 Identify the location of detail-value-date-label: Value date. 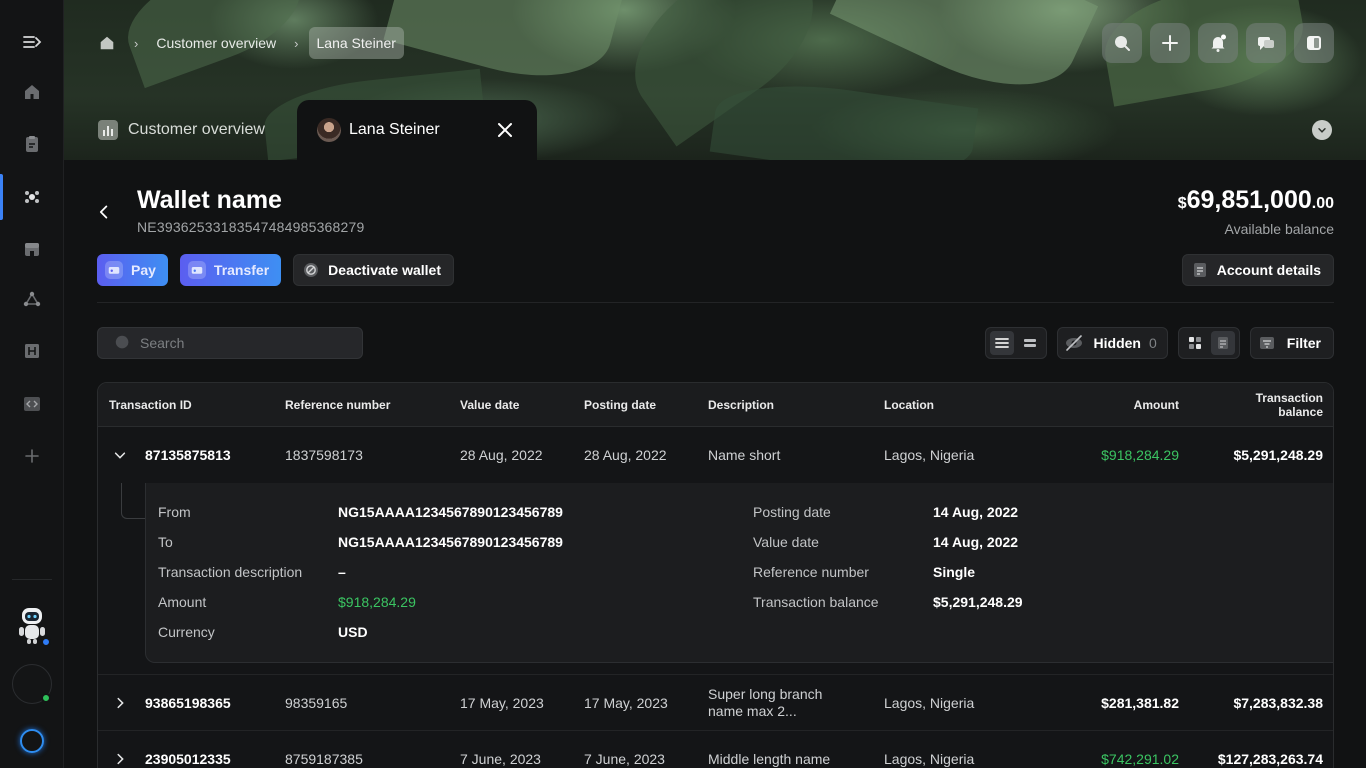
(786, 542).